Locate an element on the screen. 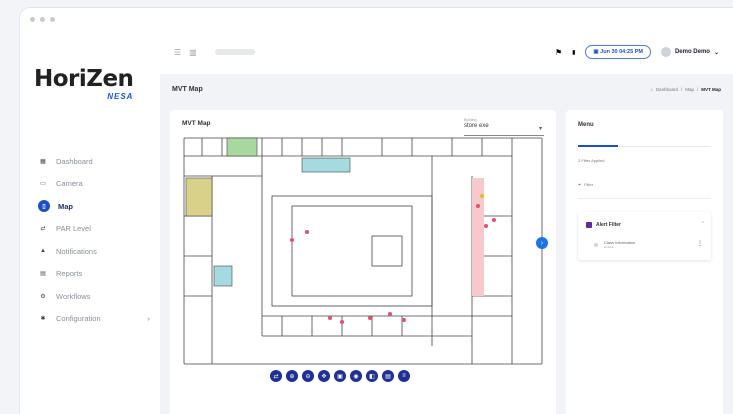 The image size is (733, 414). app-logo: HoriZen NESA is located at coordinates (84, 83).